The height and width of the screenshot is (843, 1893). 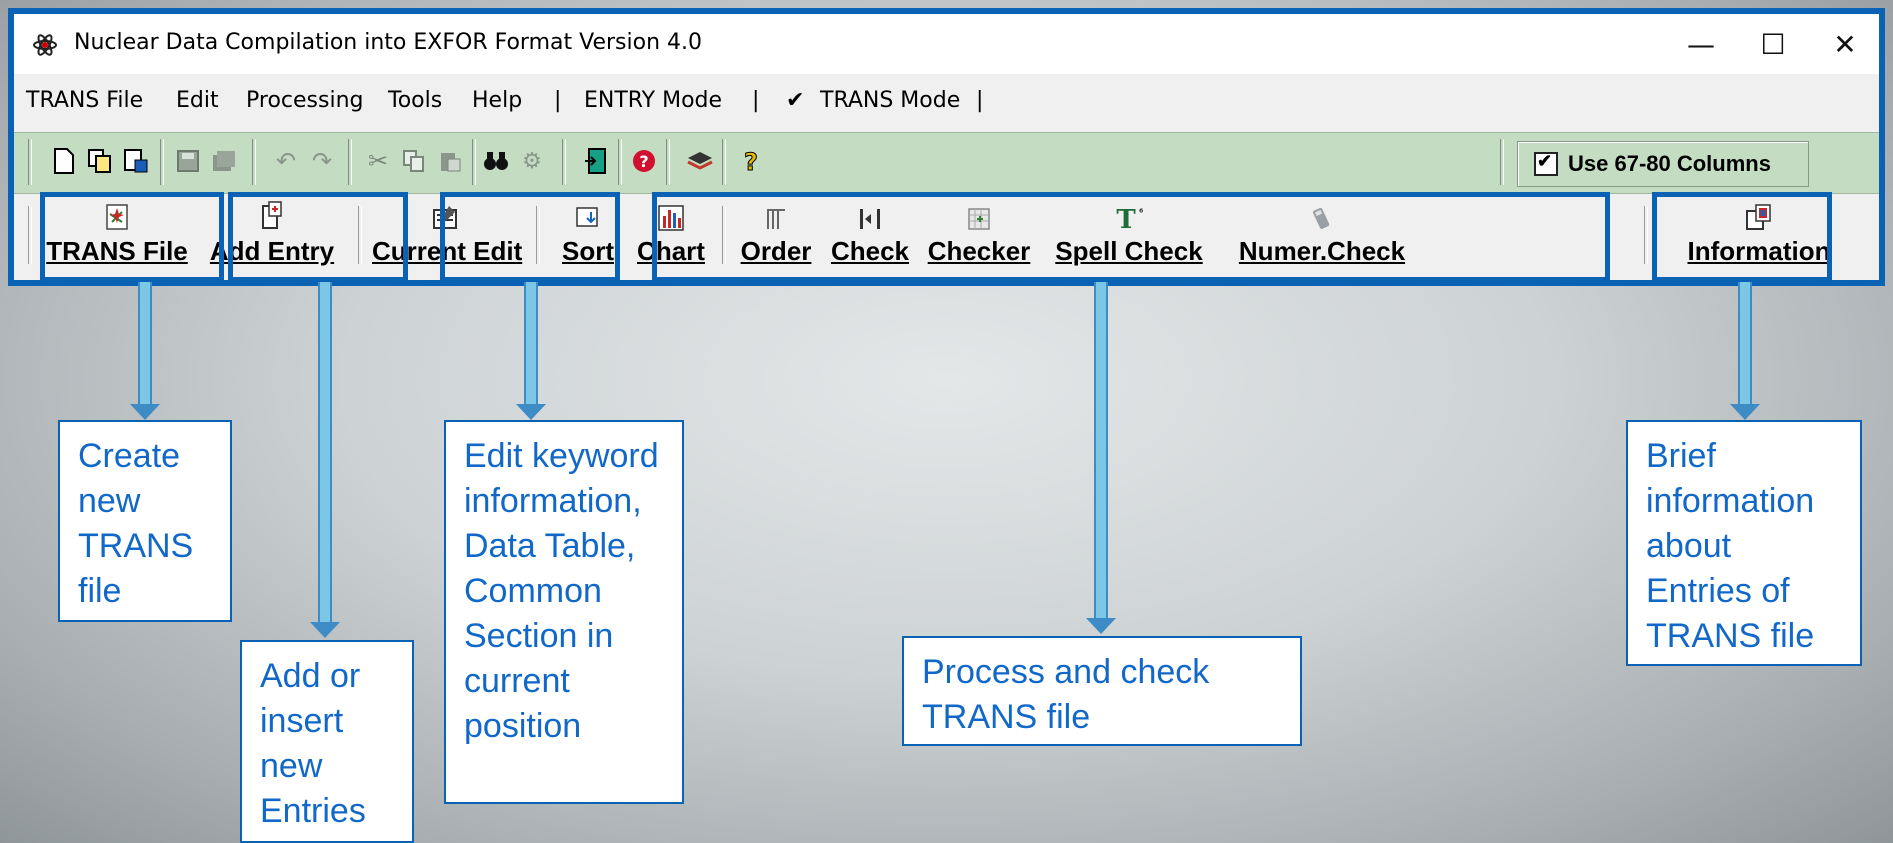 I want to click on callout-create-trans-file: Create new TRANS file, so click(x=145, y=521).